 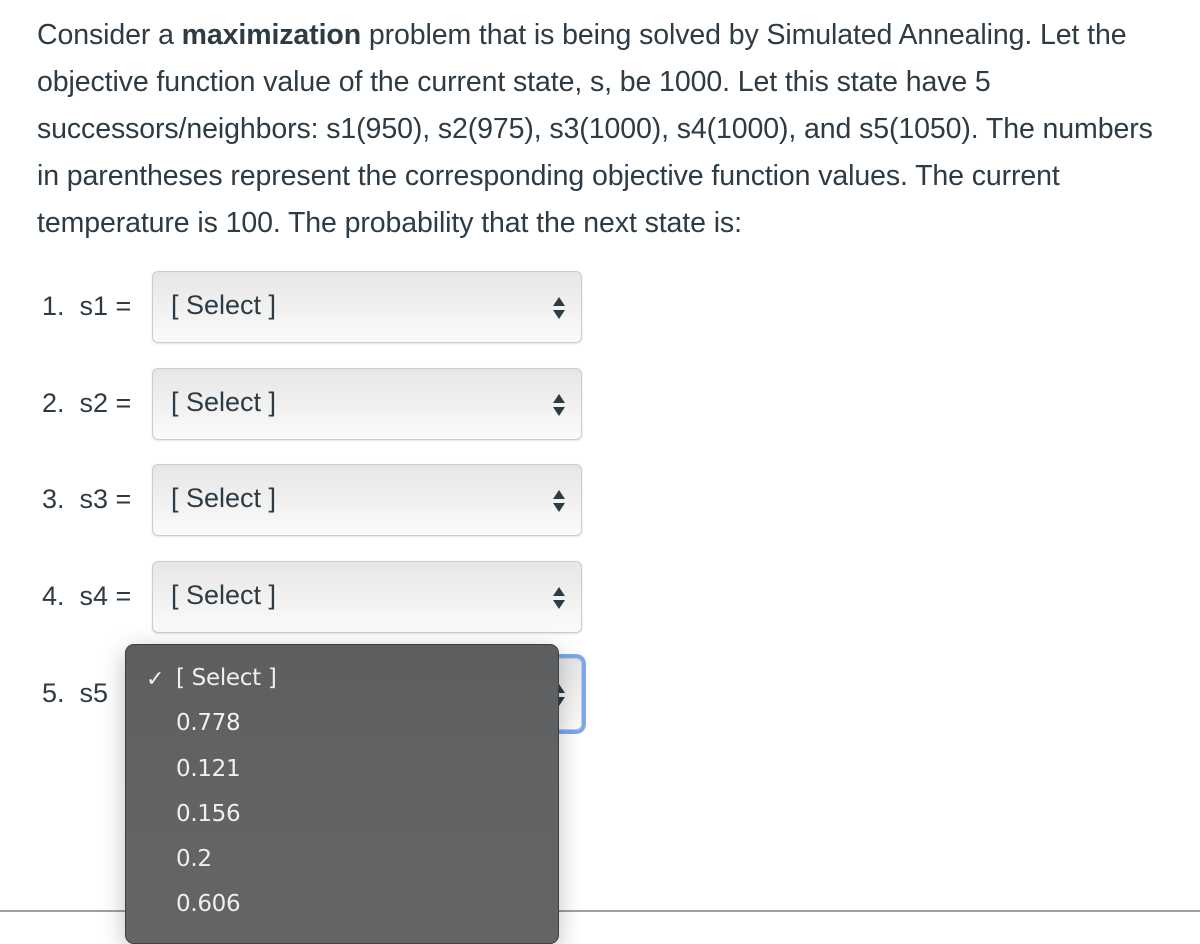 What do you see at coordinates (226, 678) in the screenshot?
I see `dropdown-option: [ Select ]` at bounding box center [226, 678].